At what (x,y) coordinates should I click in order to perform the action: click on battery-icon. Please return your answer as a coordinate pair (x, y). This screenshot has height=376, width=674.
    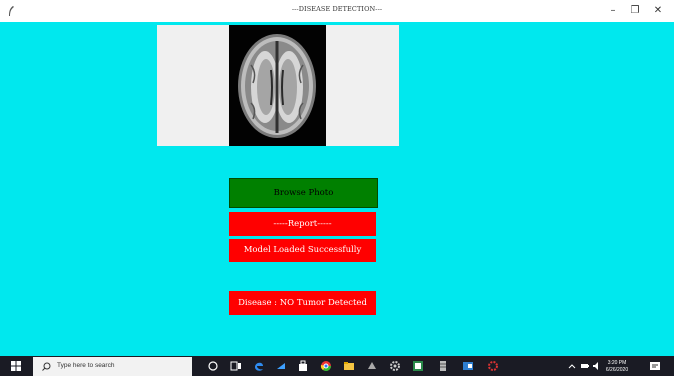
    Looking at the image, I should click on (585, 366).